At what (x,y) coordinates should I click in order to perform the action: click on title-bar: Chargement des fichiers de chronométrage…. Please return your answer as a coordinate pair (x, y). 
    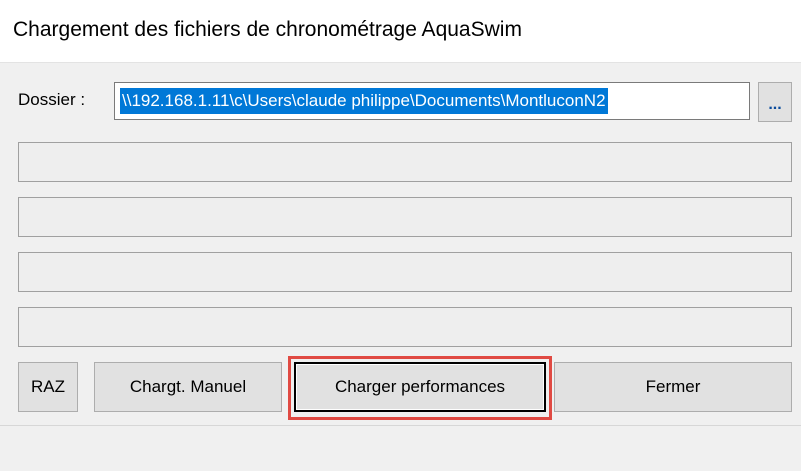
    Looking at the image, I should click on (400, 31).